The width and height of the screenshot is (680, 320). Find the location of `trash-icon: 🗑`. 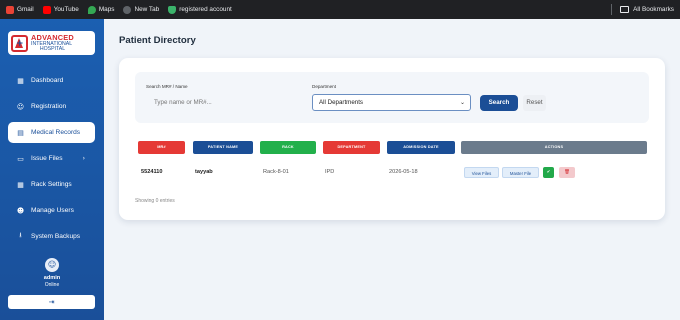

trash-icon: 🗑 is located at coordinates (567, 172).